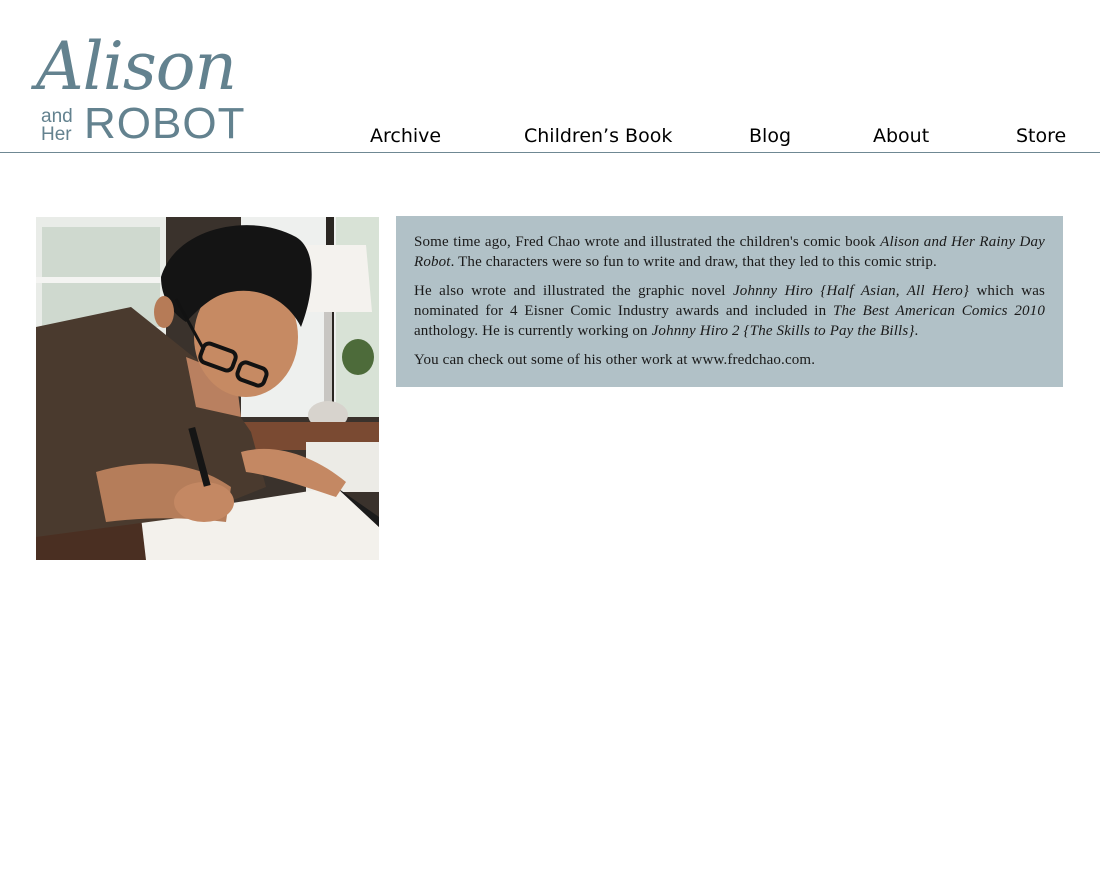 This screenshot has height=885, width=1100. I want to click on bio-p2-novel-title: Johnny Hiro {Half Asian, All Hero}, so click(851, 291).